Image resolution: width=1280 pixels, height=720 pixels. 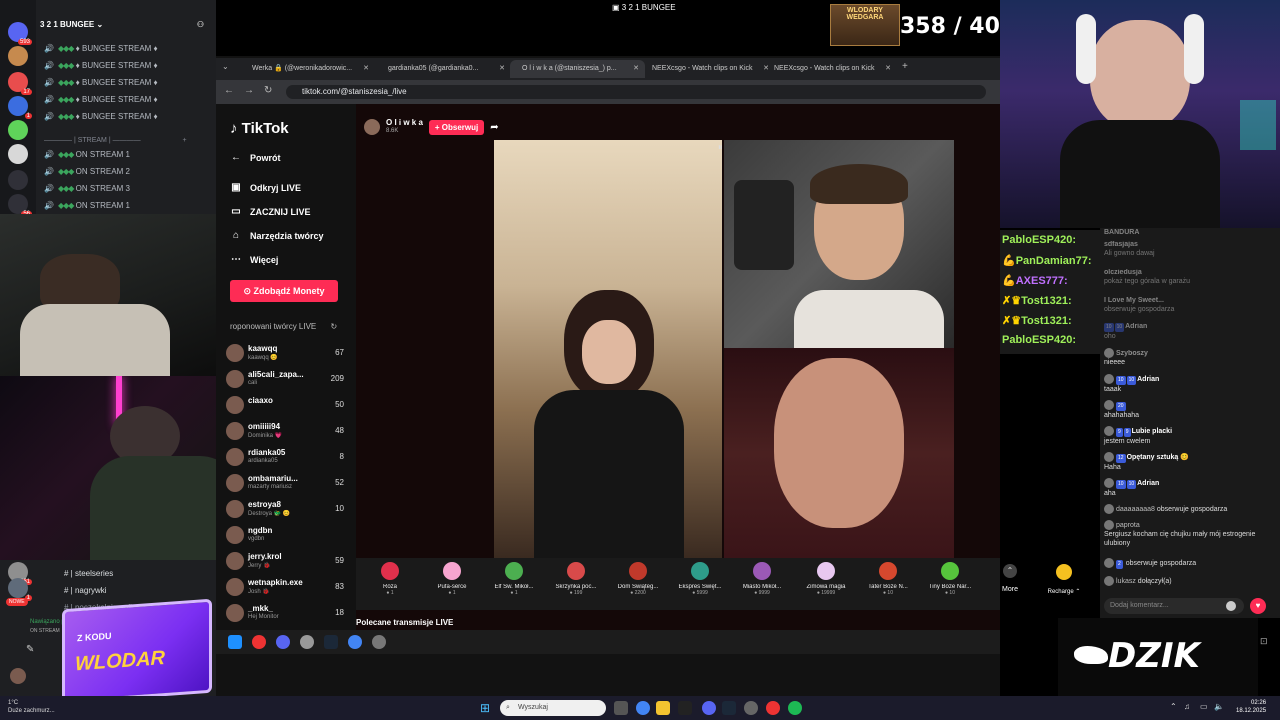 What do you see at coordinates (284, 291) in the screenshot?
I see `get-coins-button: ⊙ Zdobądź Monety` at bounding box center [284, 291].